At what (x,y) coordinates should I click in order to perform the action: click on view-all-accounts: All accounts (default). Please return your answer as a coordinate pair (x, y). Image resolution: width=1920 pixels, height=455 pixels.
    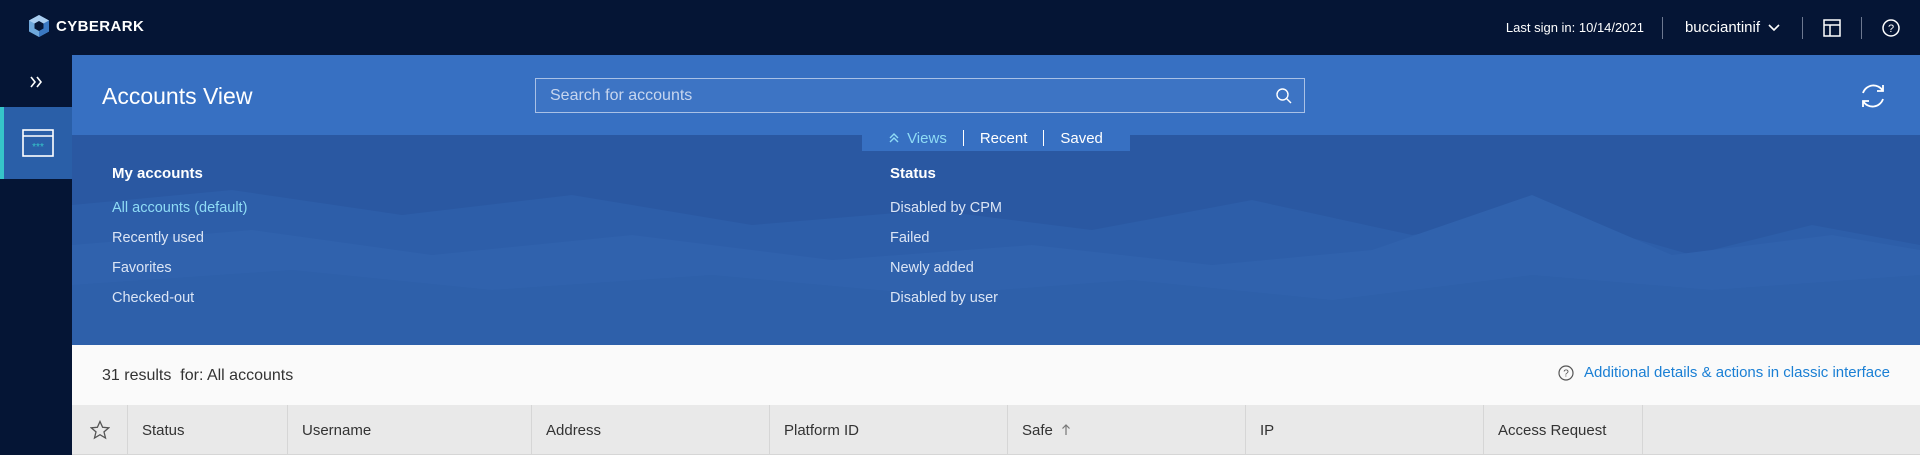
    Looking at the image, I should click on (179, 215).